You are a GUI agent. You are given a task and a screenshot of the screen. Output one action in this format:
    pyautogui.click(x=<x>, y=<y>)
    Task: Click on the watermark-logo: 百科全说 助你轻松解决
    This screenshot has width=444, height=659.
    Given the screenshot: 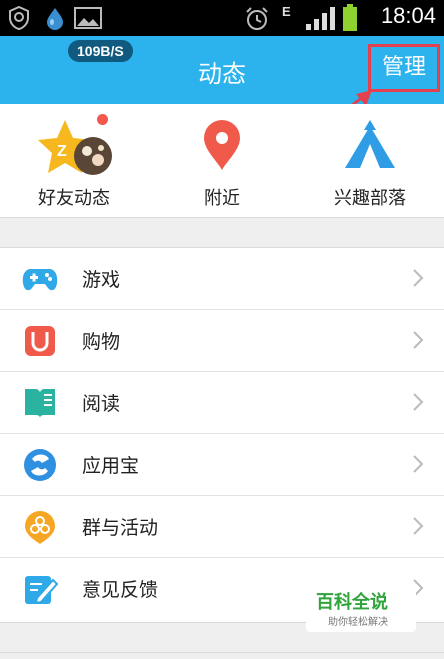 What is the action you would take?
    pyautogui.click(x=361, y=607)
    